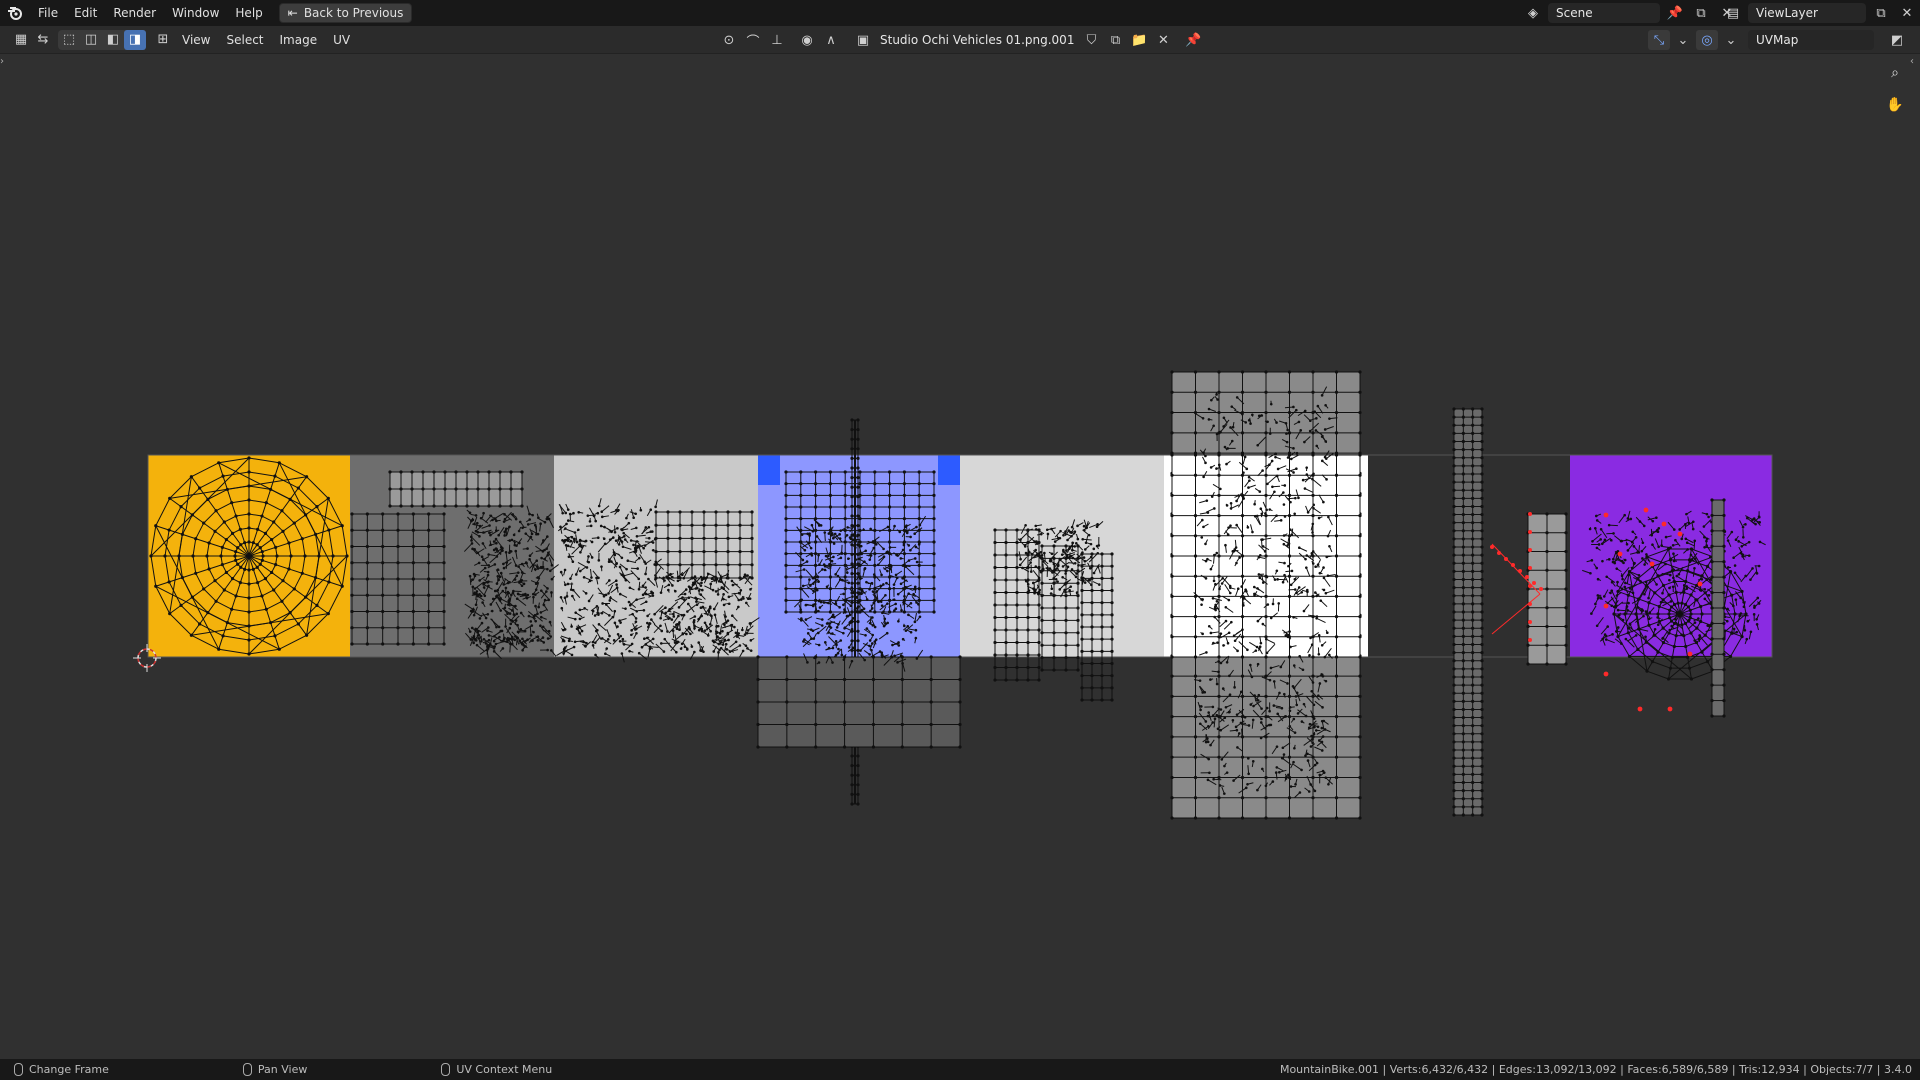 The height and width of the screenshot is (1080, 1920). I want to click on status-change-frame: Change Frame, so click(61, 1069).